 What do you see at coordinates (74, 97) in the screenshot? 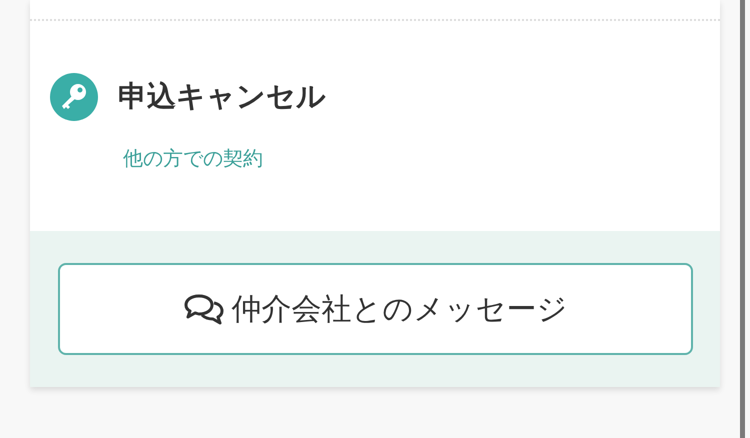
I see `key-icon` at bounding box center [74, 97].